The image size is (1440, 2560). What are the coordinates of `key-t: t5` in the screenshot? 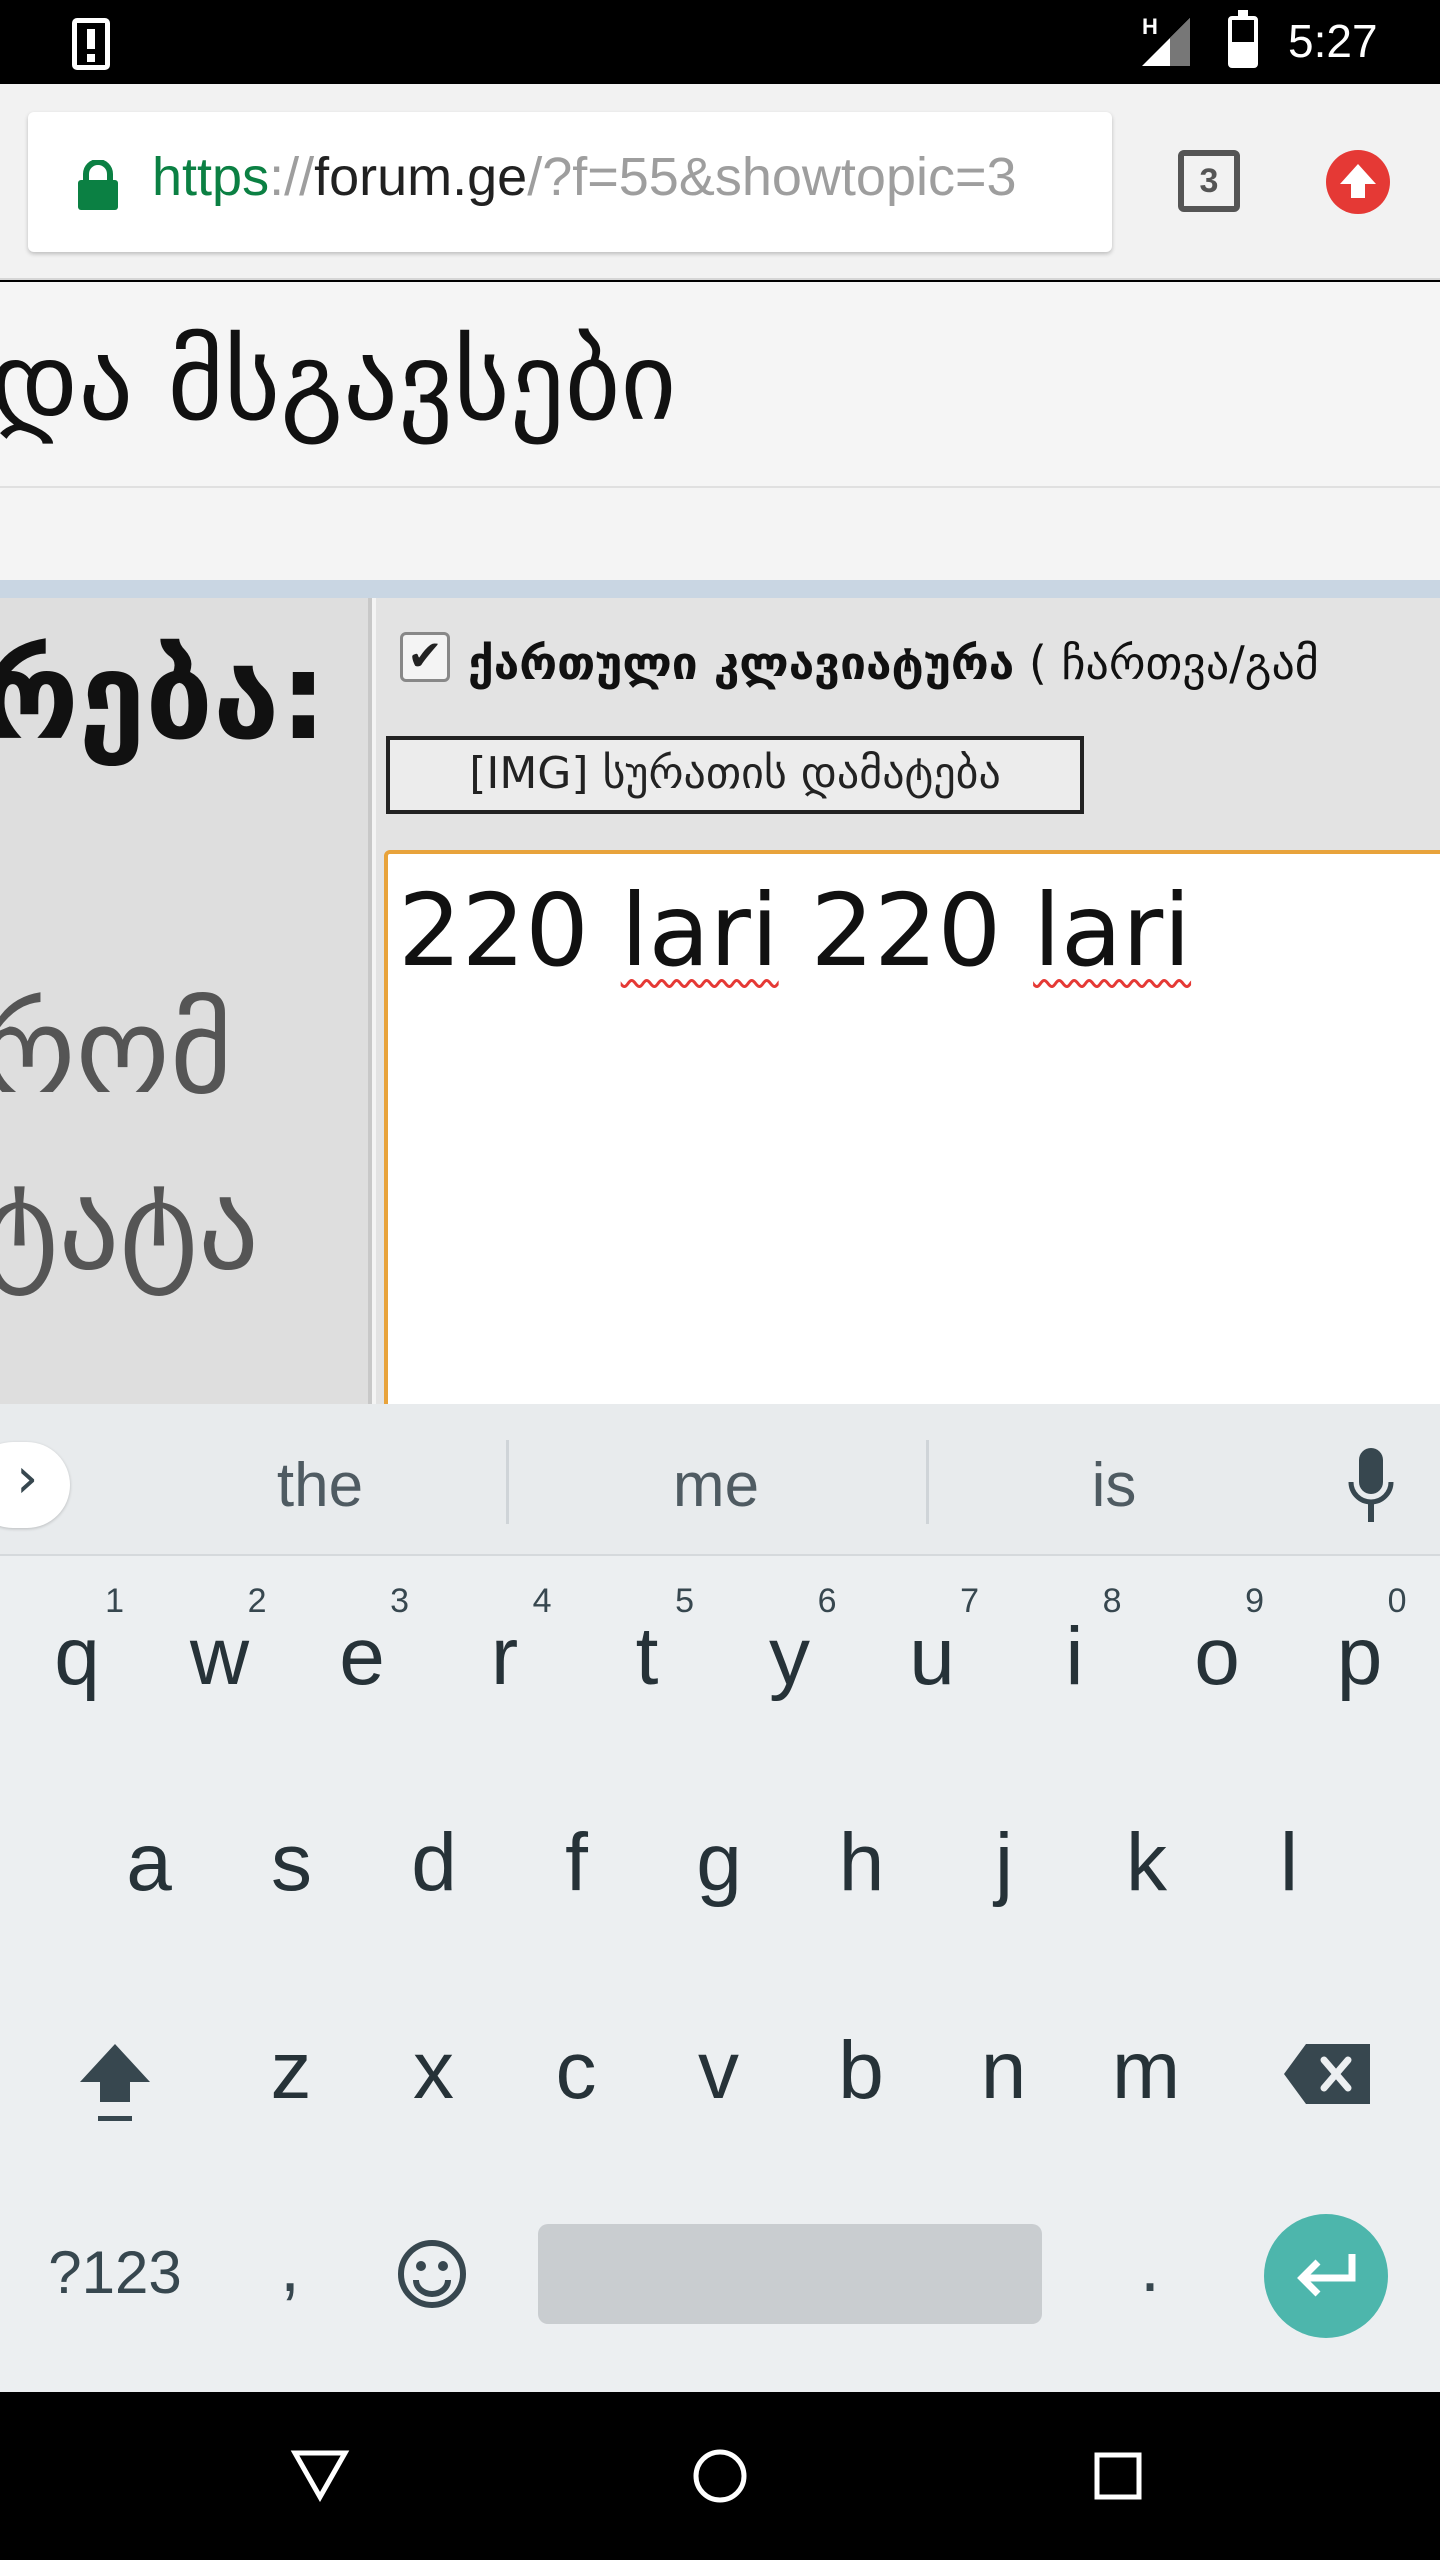 It's located at (647, 1659).